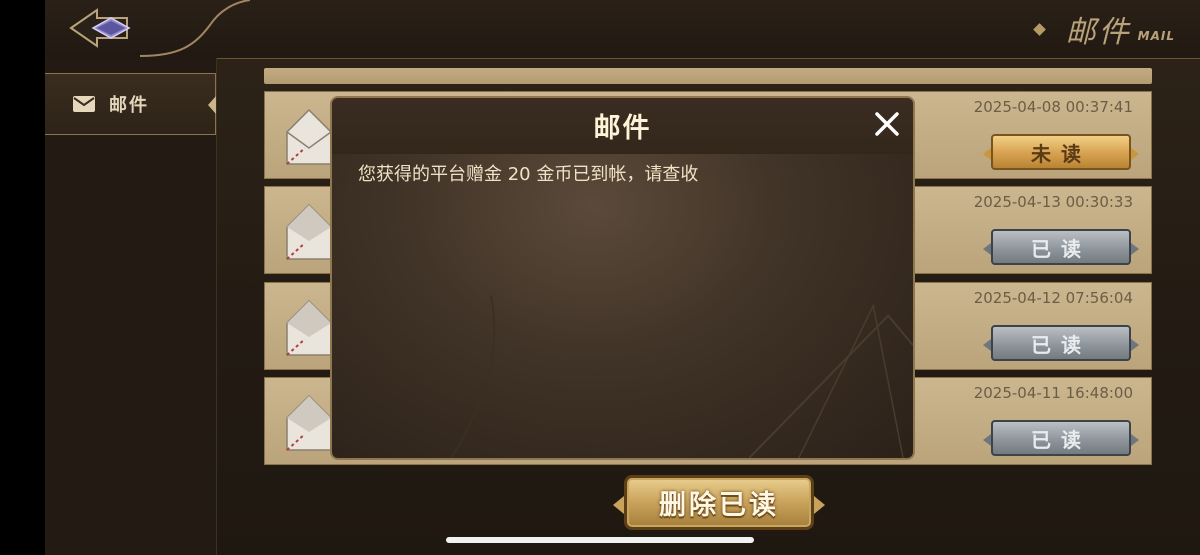 This screenshot has width=1200, height=555. What do you see at coordinates (84, 104) in the screenshot?
I see `mail-icon` at bounding box center [84, 104].